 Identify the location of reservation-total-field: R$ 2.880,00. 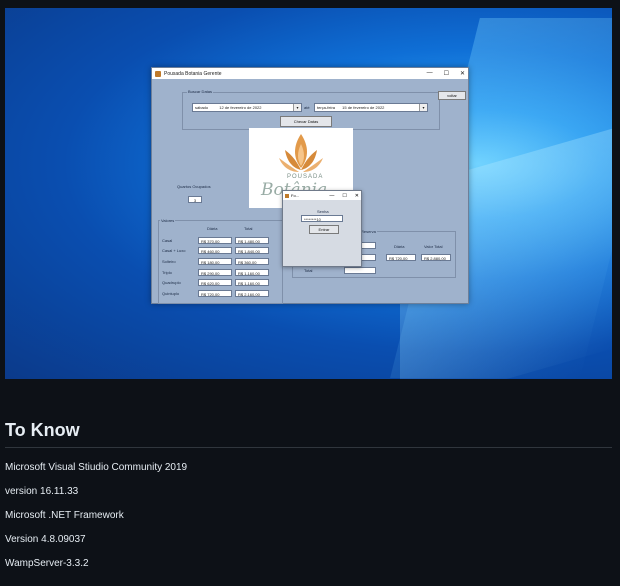
(436, 257).